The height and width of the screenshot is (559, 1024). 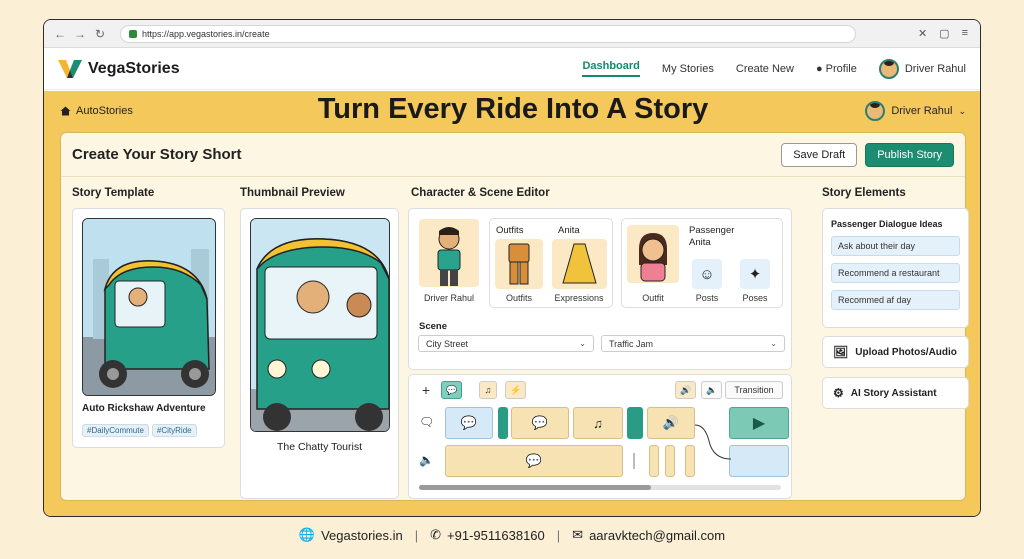 What do you see at coordinates (60, 34) in the screenshot?
I see `back-icon: ←` at bounding box center [60, 34].